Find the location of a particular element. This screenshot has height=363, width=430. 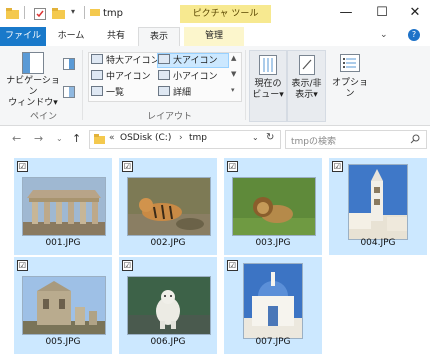

file-item: ☑ 002.JPG is located at coordinates (168, 206).